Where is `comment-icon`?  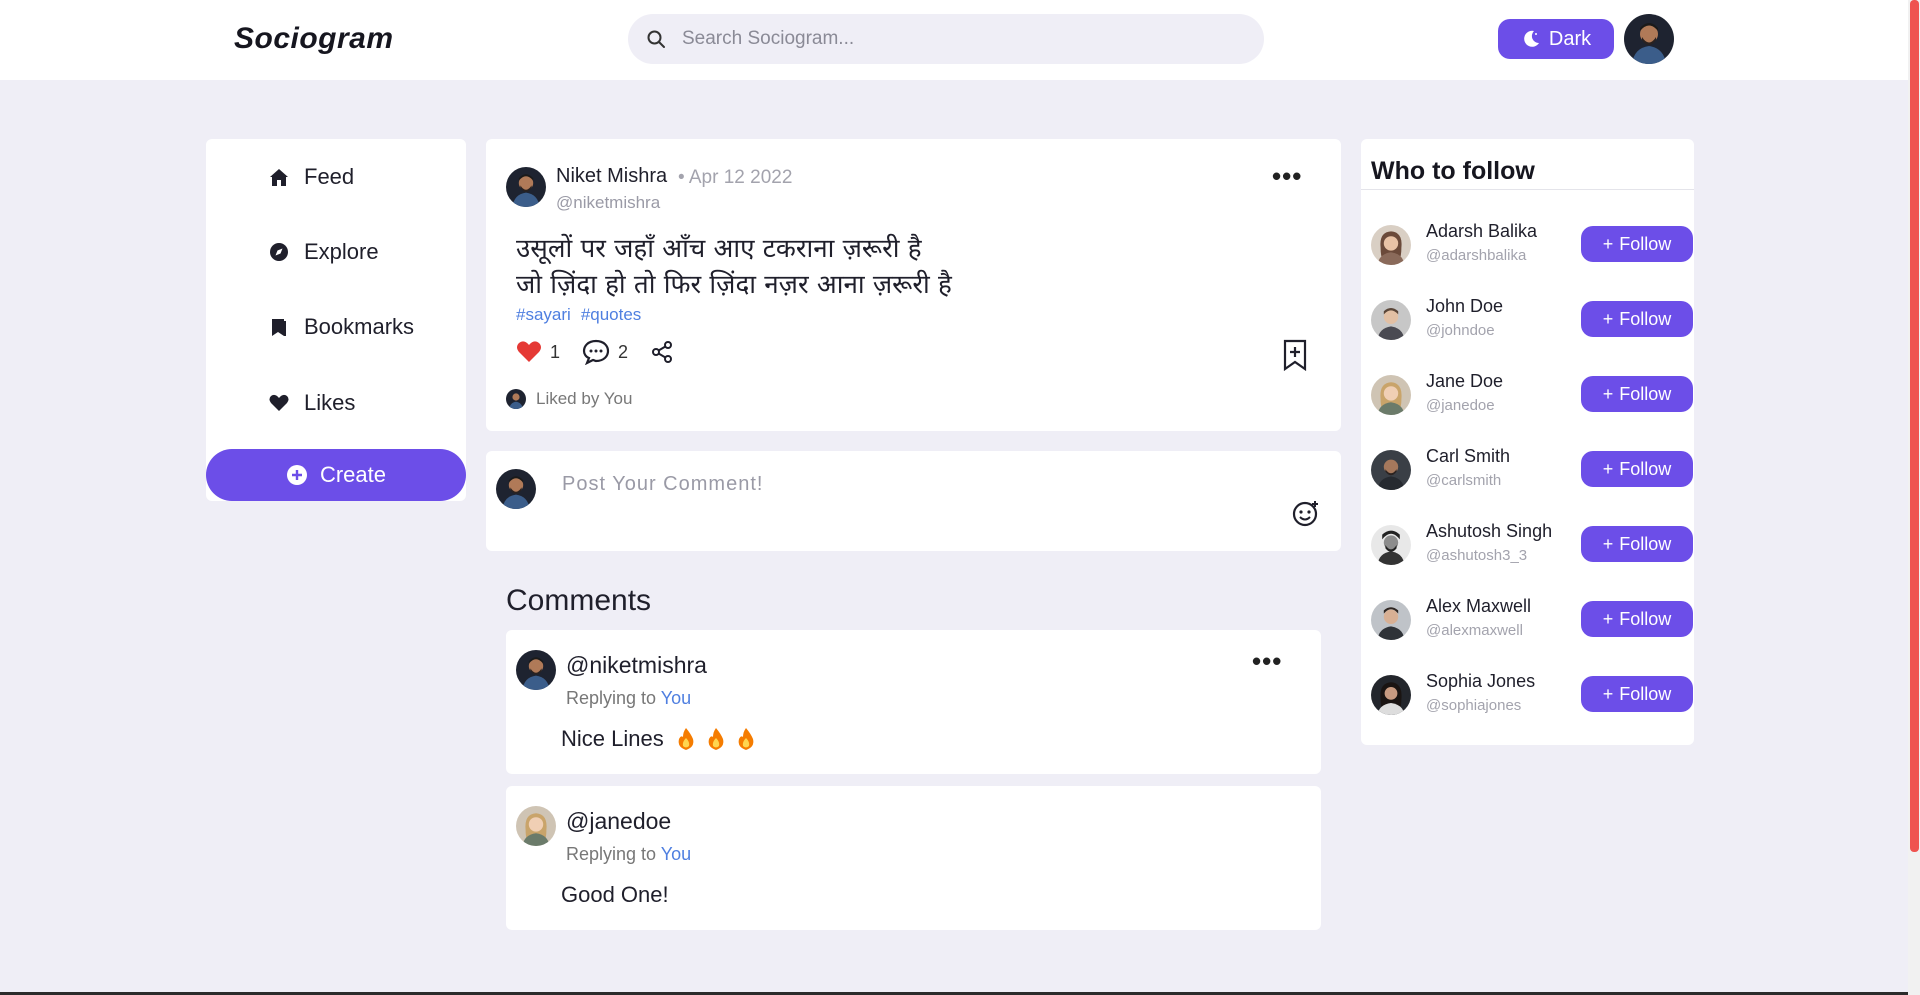 comment-icon is located at coordinates (596, 352).